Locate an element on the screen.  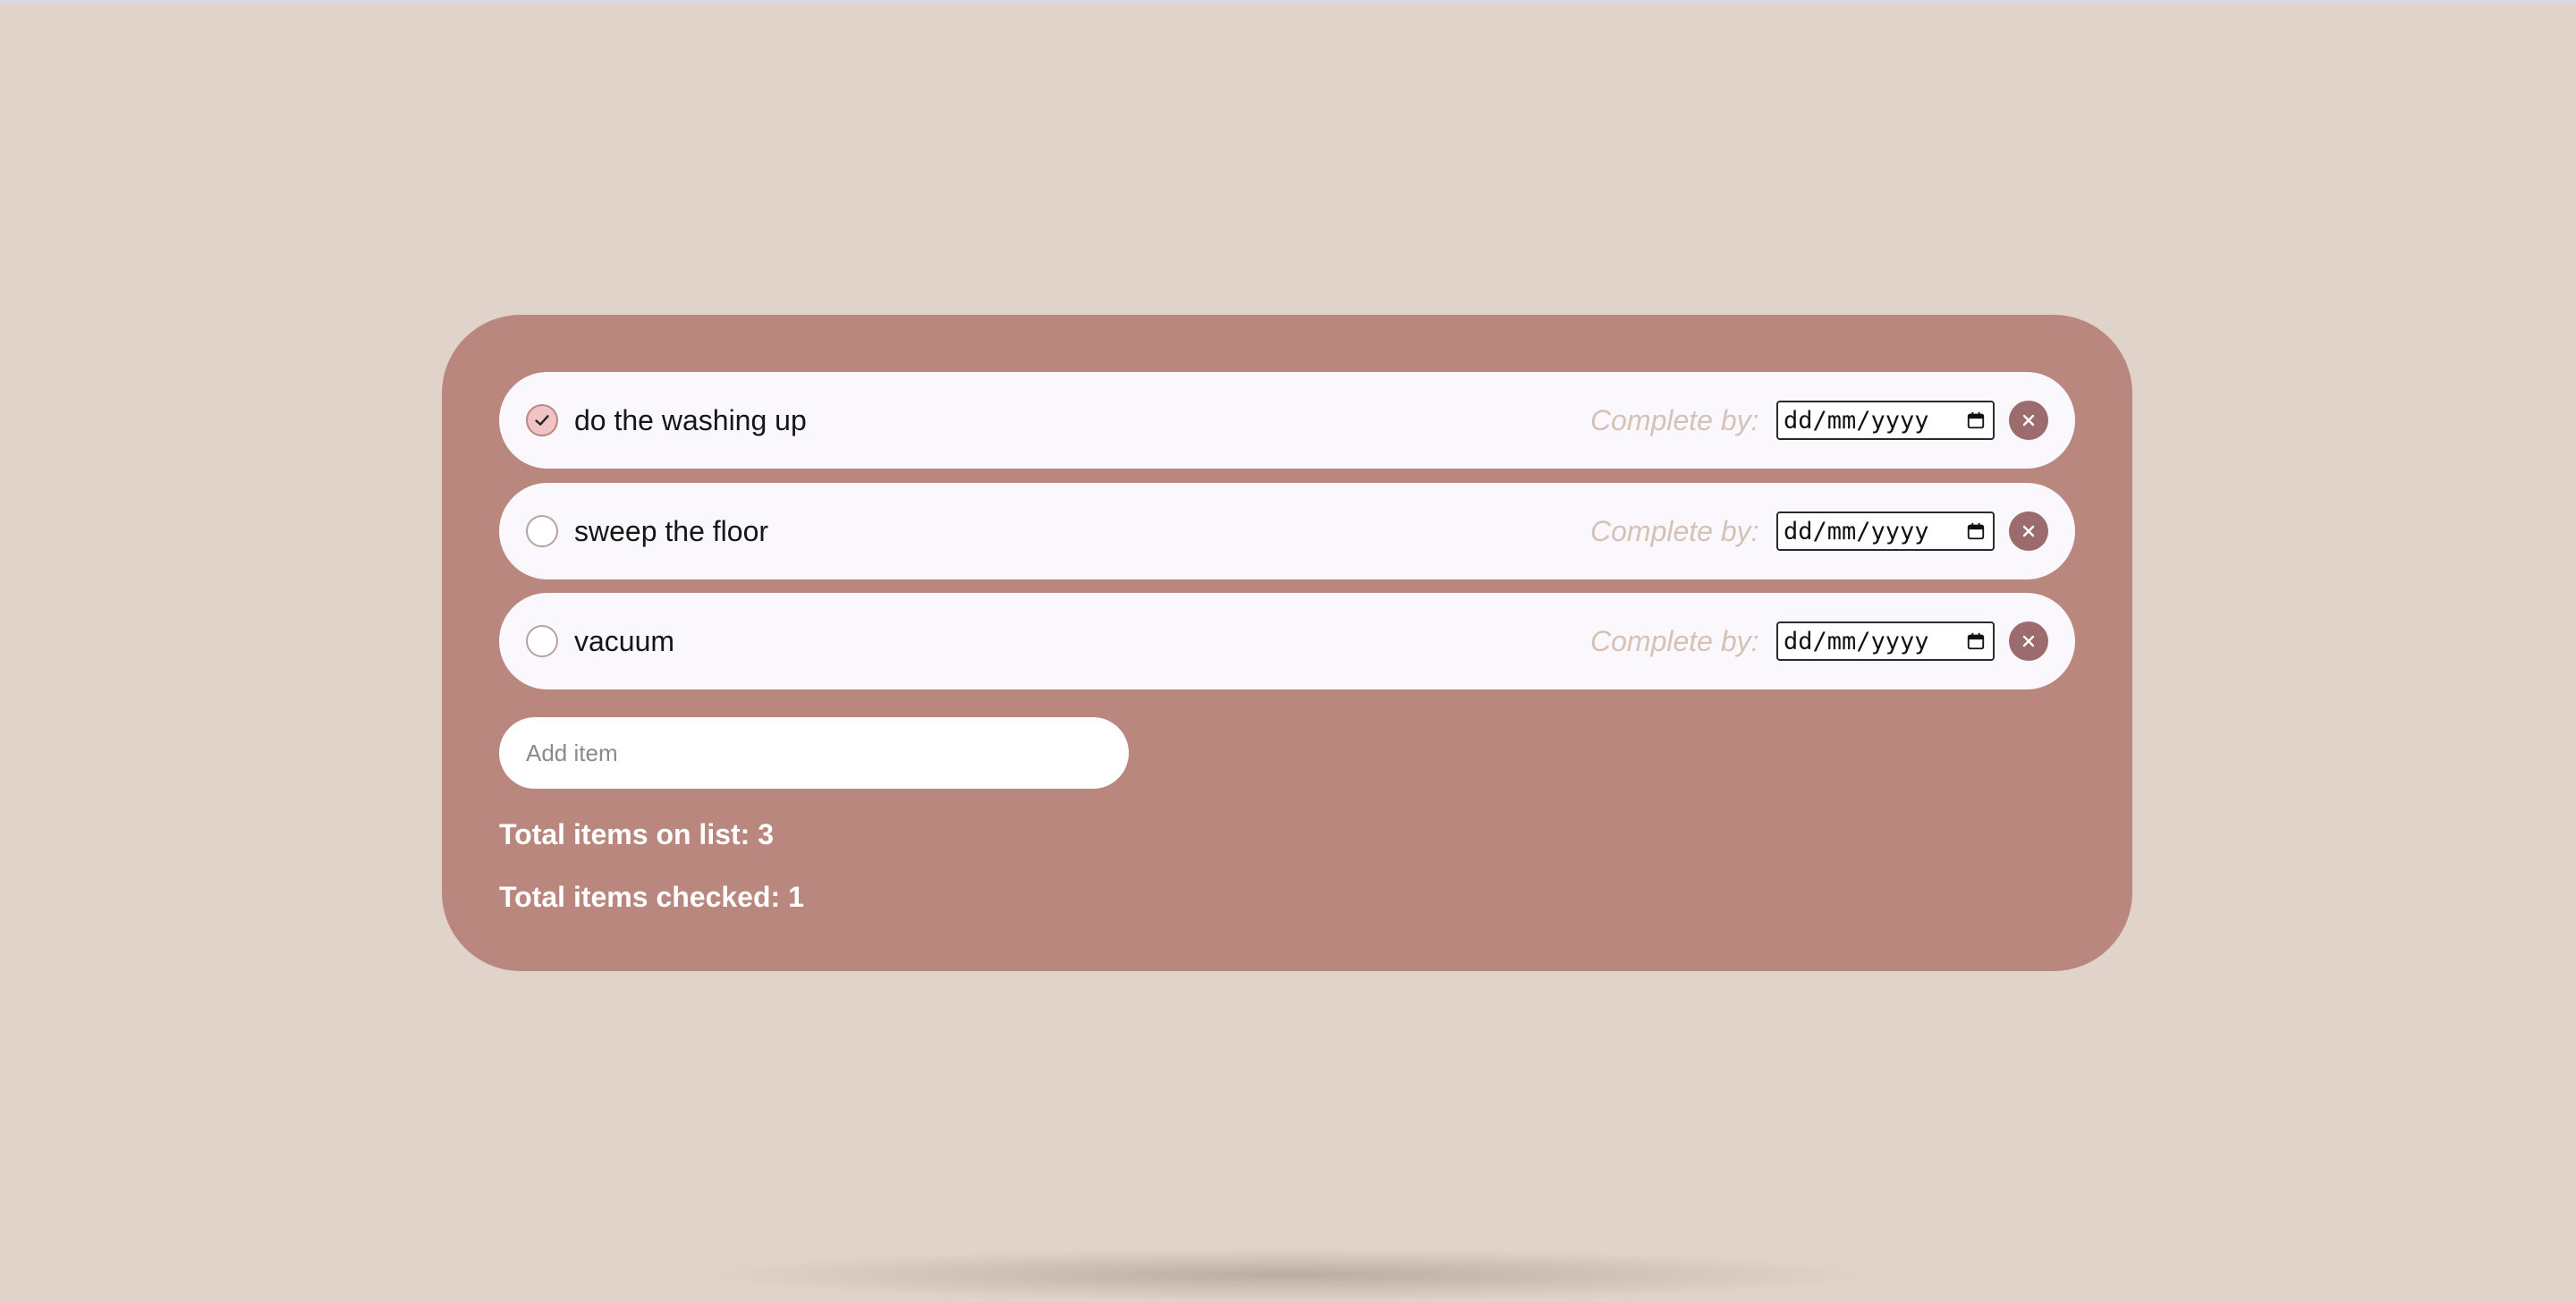
checked-items-count: Total items checked: 1 is located at coordinates (651, 897).